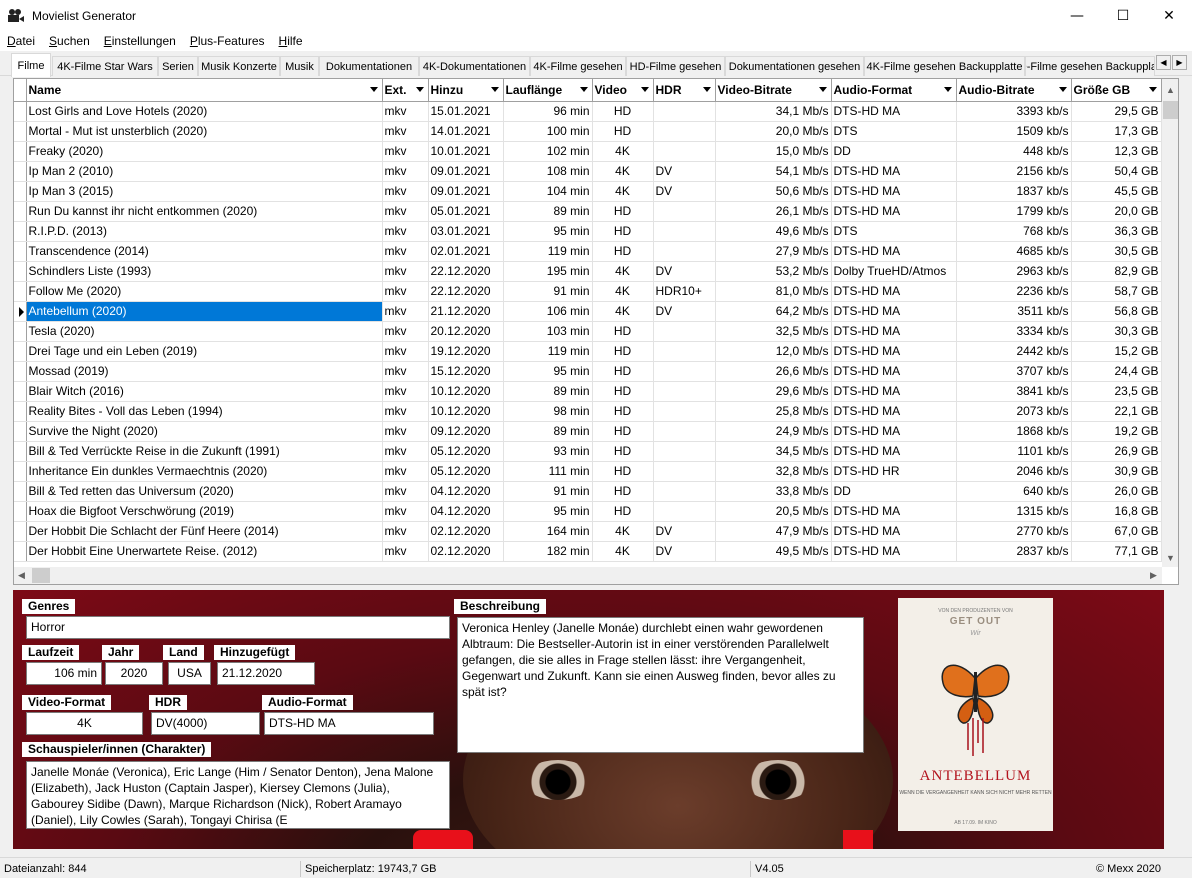 This screenshot has width=1192, height=878. What do you see at coordinates (773, 151) in the screenshot?
I see `table-cell: 15,0 Mb/s` at bounding box center [773, 151].